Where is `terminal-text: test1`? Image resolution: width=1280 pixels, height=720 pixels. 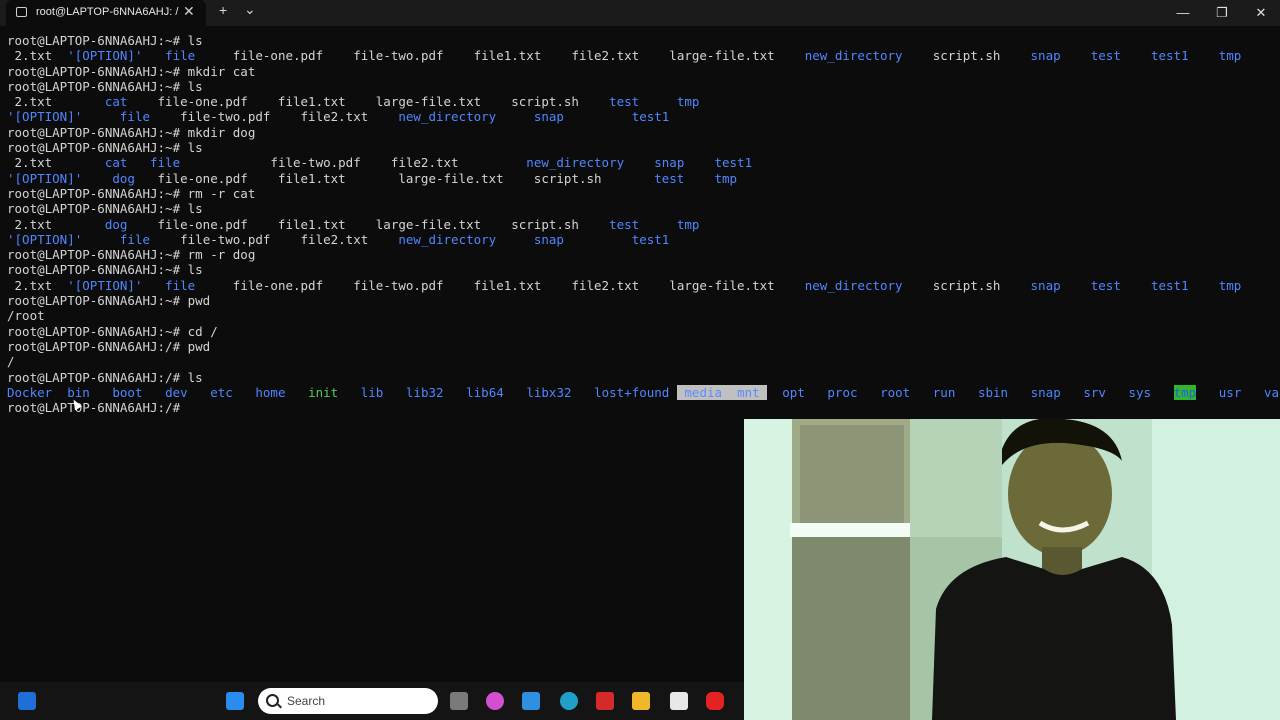 terminal-text: test1 is located at coordinates (650, 239).